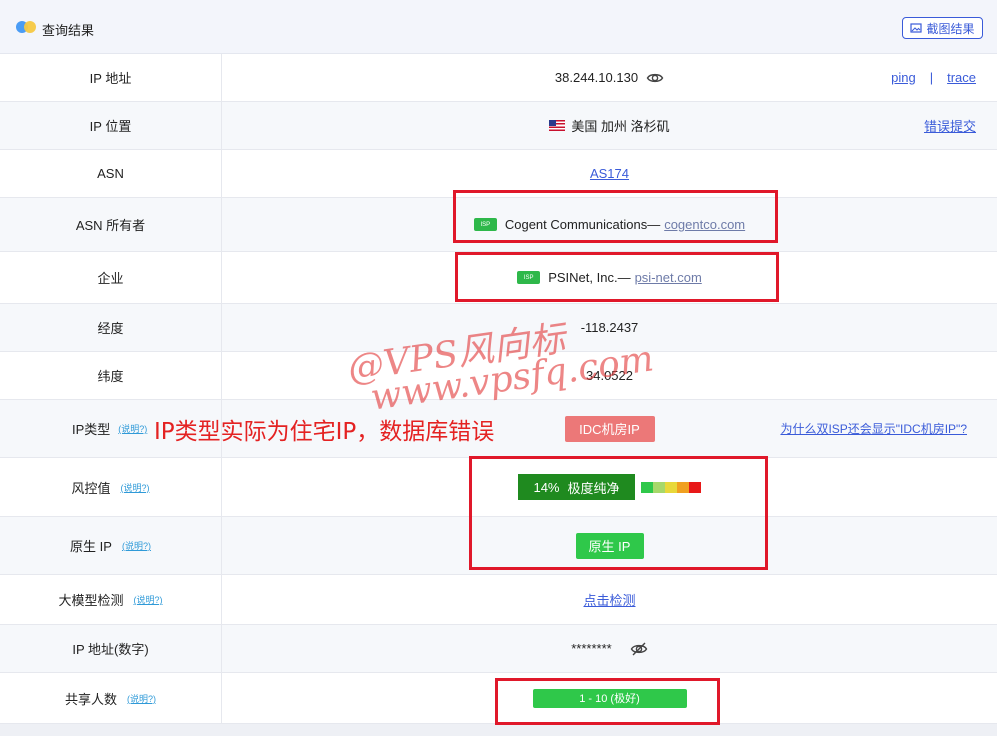  What do you see at coordinates (91, 429) in the screenshot?
I see `label-ip-type-text: IP类型` at bounding box center [91, 429].